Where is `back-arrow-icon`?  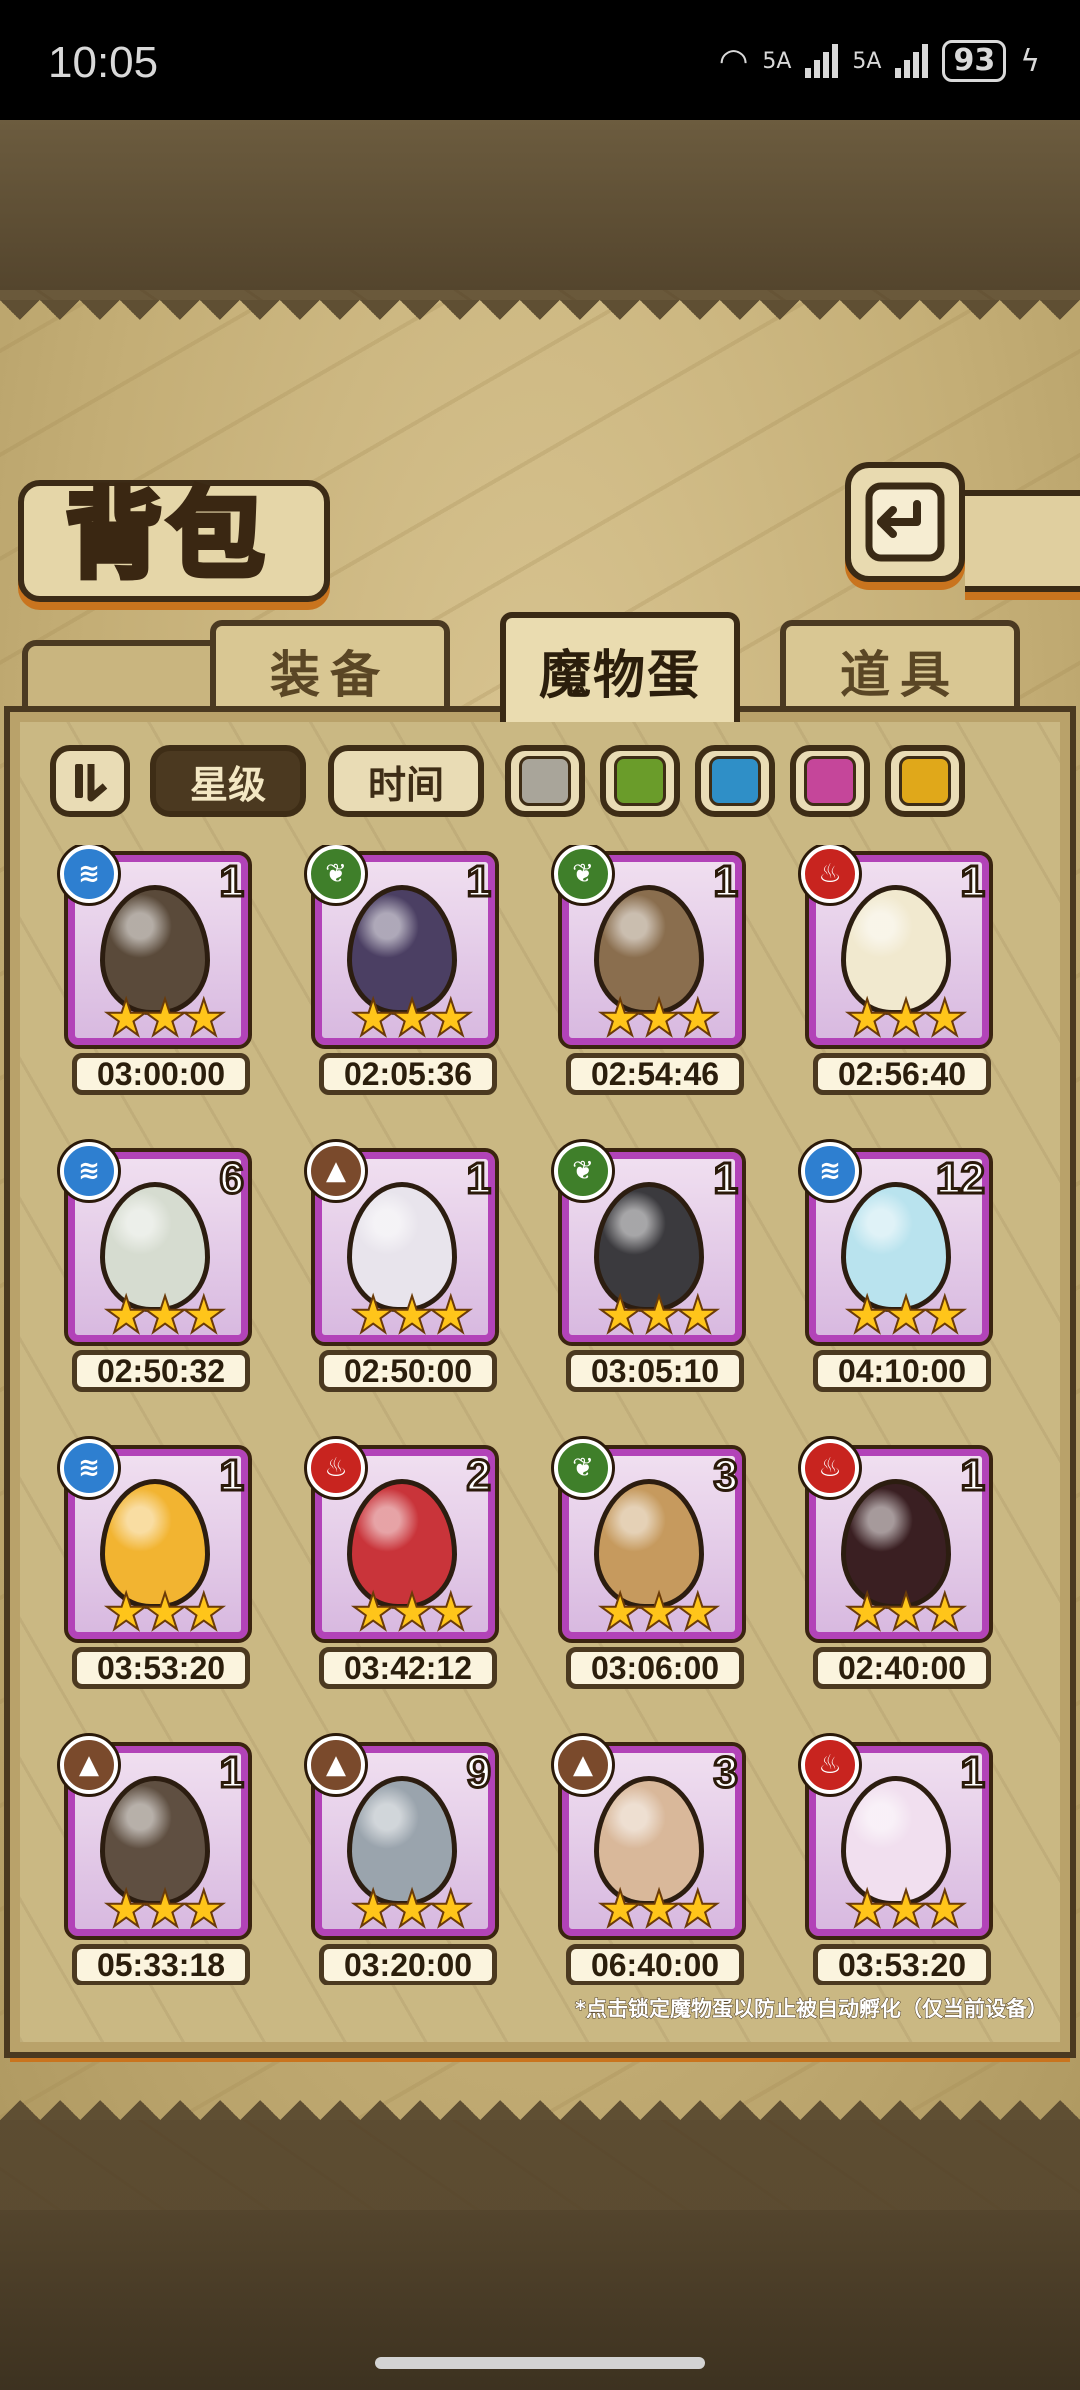 back-arrow-icon is located at coordinates (905, 522).